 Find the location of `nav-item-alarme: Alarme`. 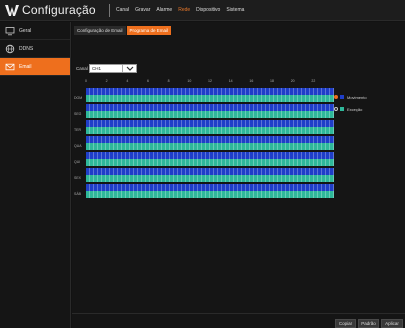

nav-item-alarme: Alarme is located at coordinates (164, 10).